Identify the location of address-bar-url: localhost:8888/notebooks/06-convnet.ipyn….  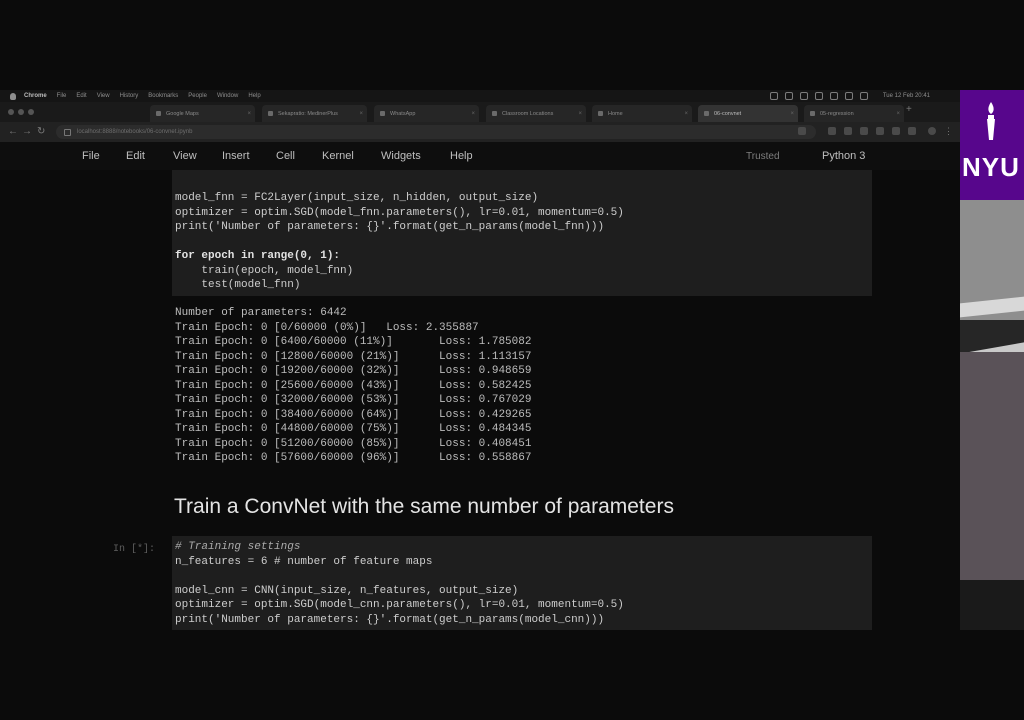
(134, 132).